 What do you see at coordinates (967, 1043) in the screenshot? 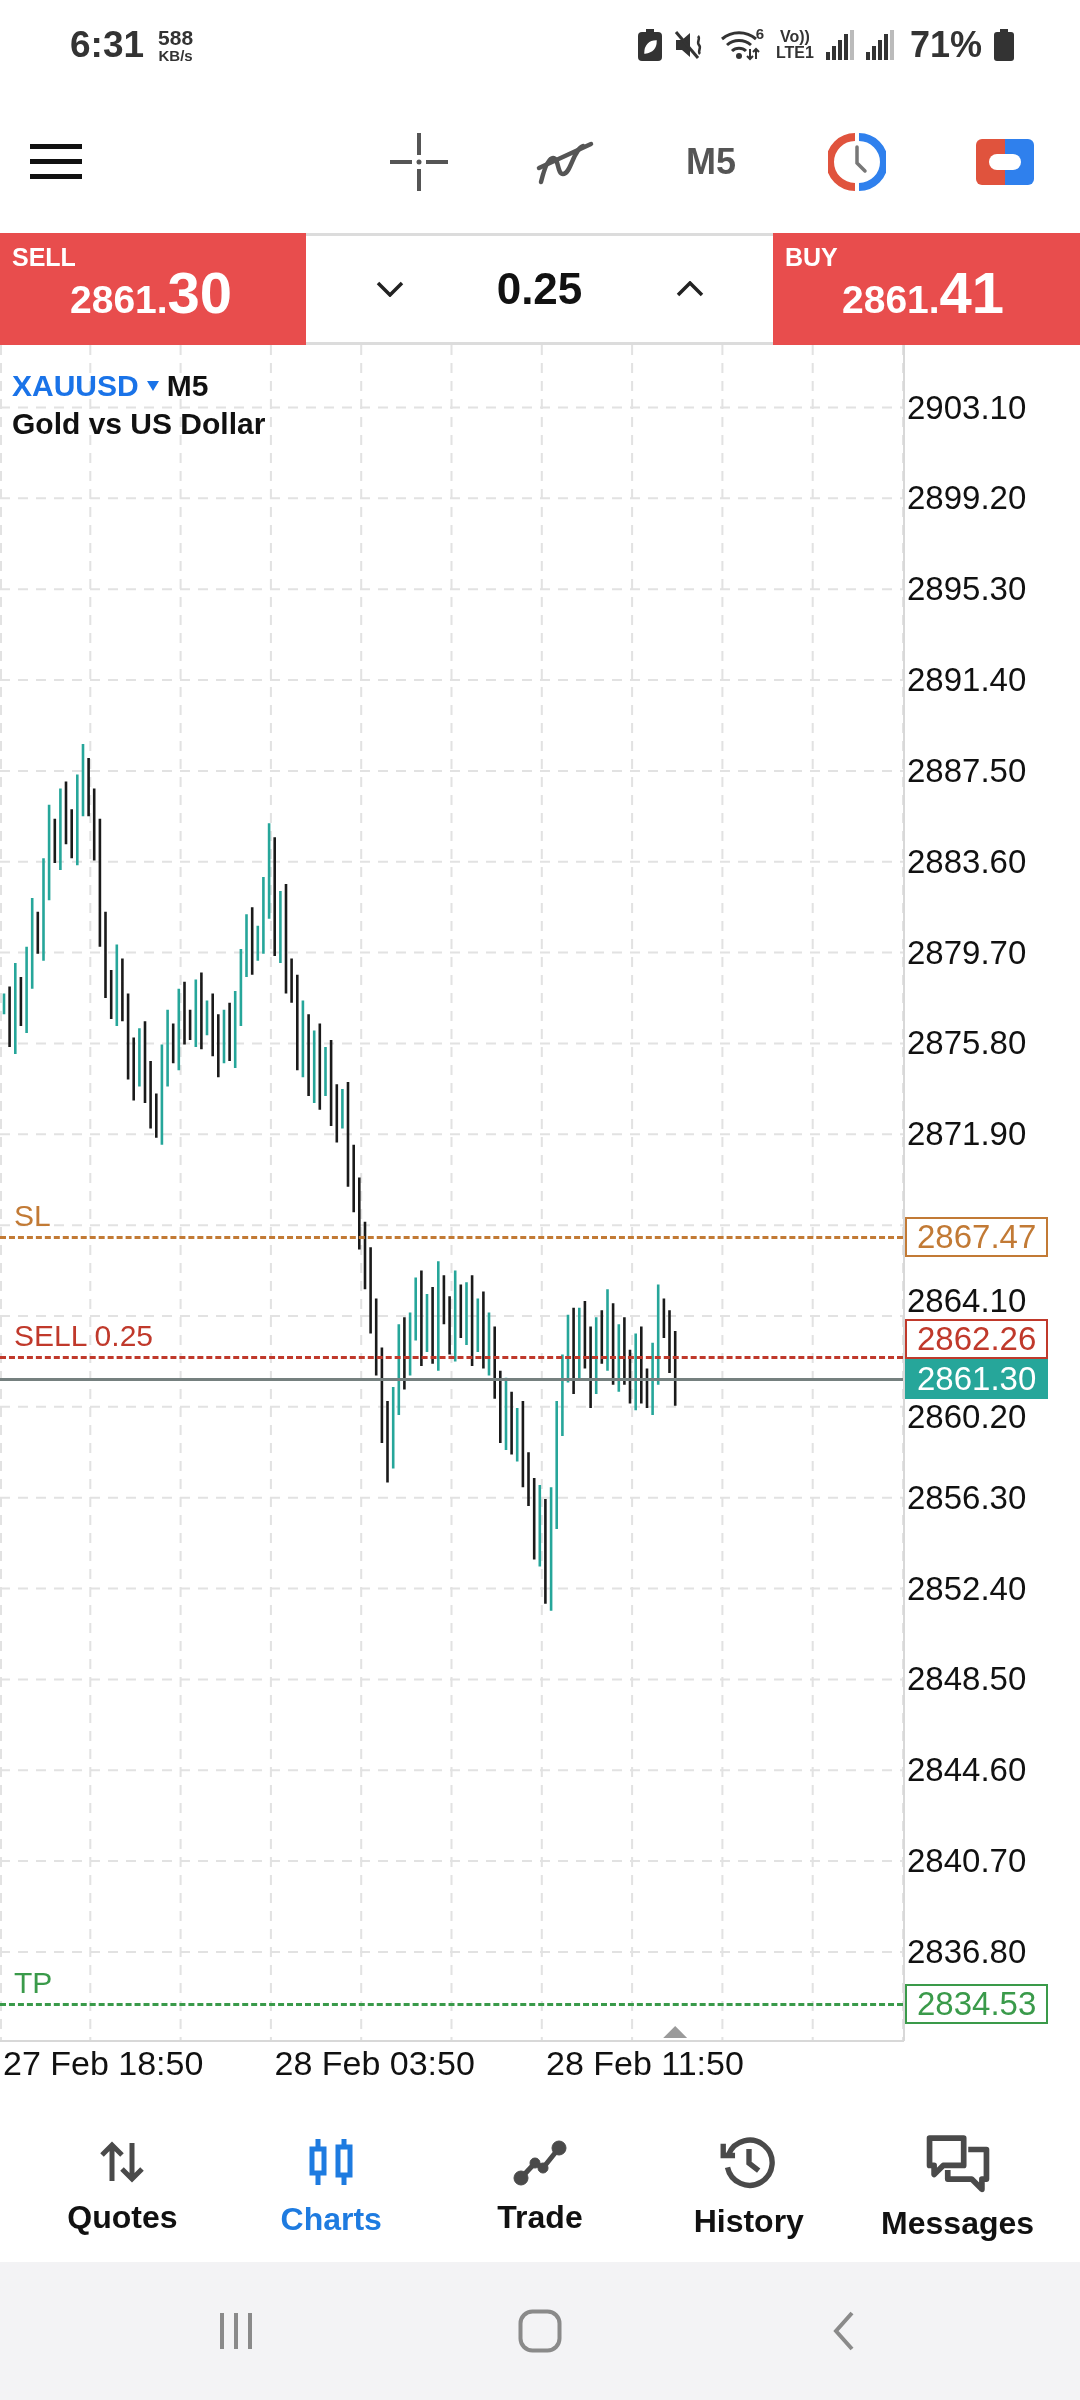
I see `price-axis-label: 2875.80` at bounding box center [967, 1043].